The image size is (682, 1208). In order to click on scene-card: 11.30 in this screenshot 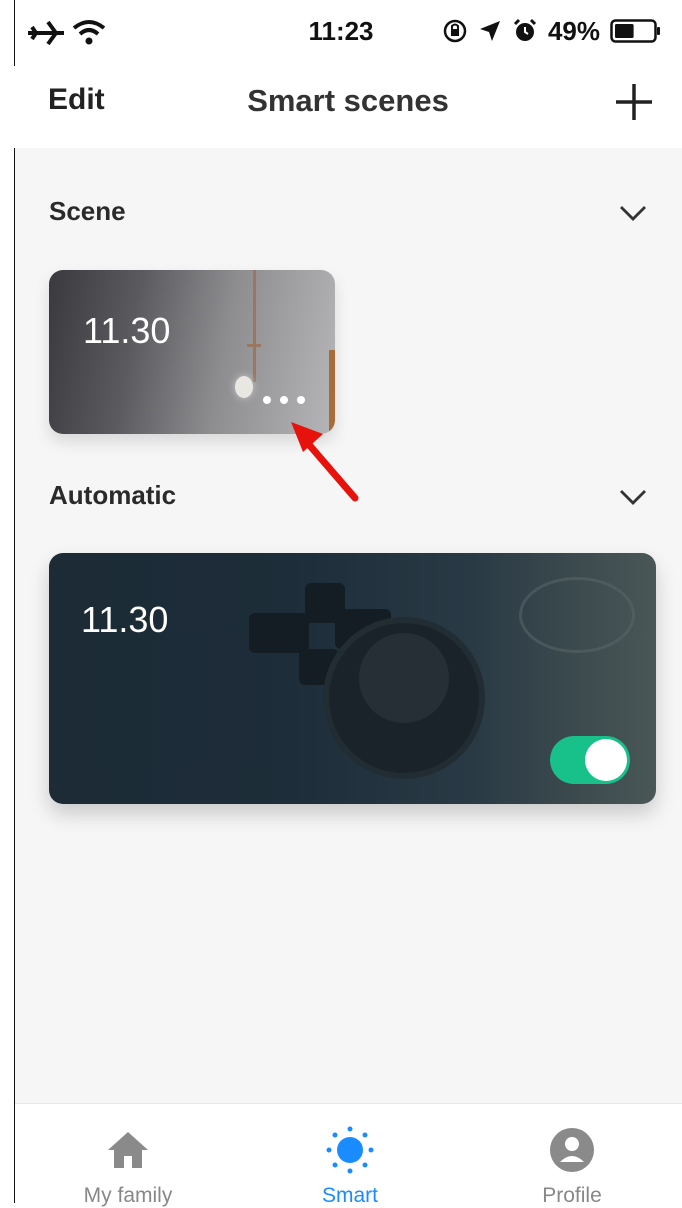, I will do `click(192, 352)`.